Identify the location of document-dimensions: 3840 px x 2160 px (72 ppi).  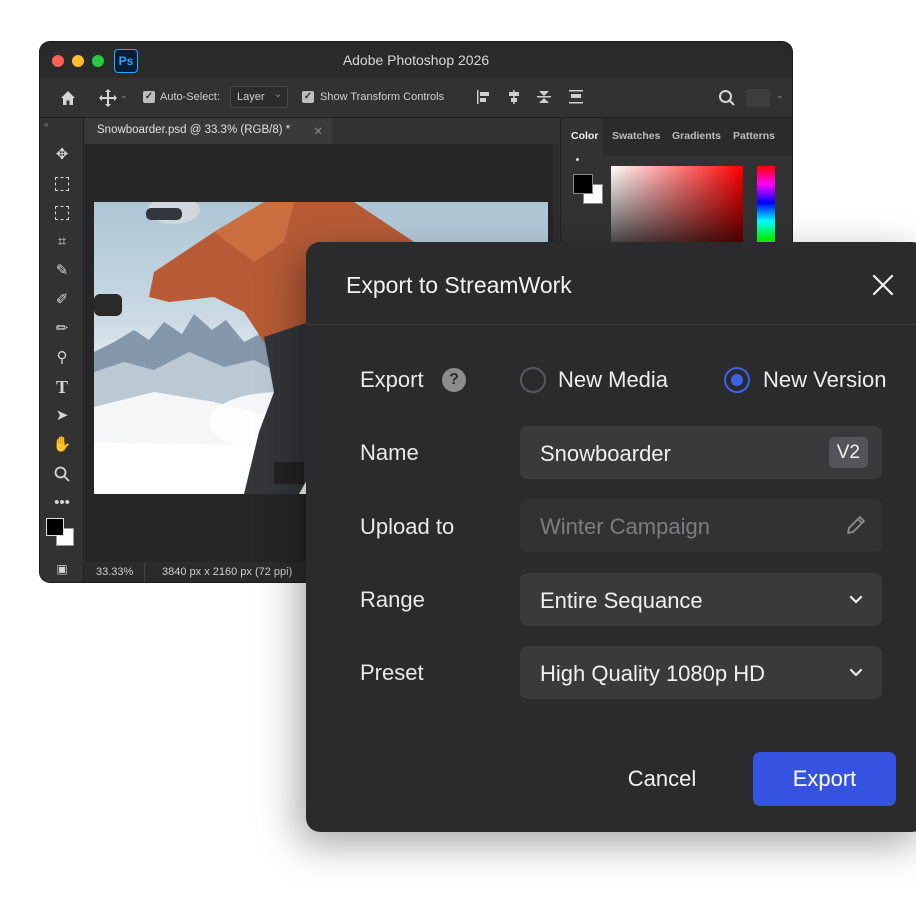
(227, 572).